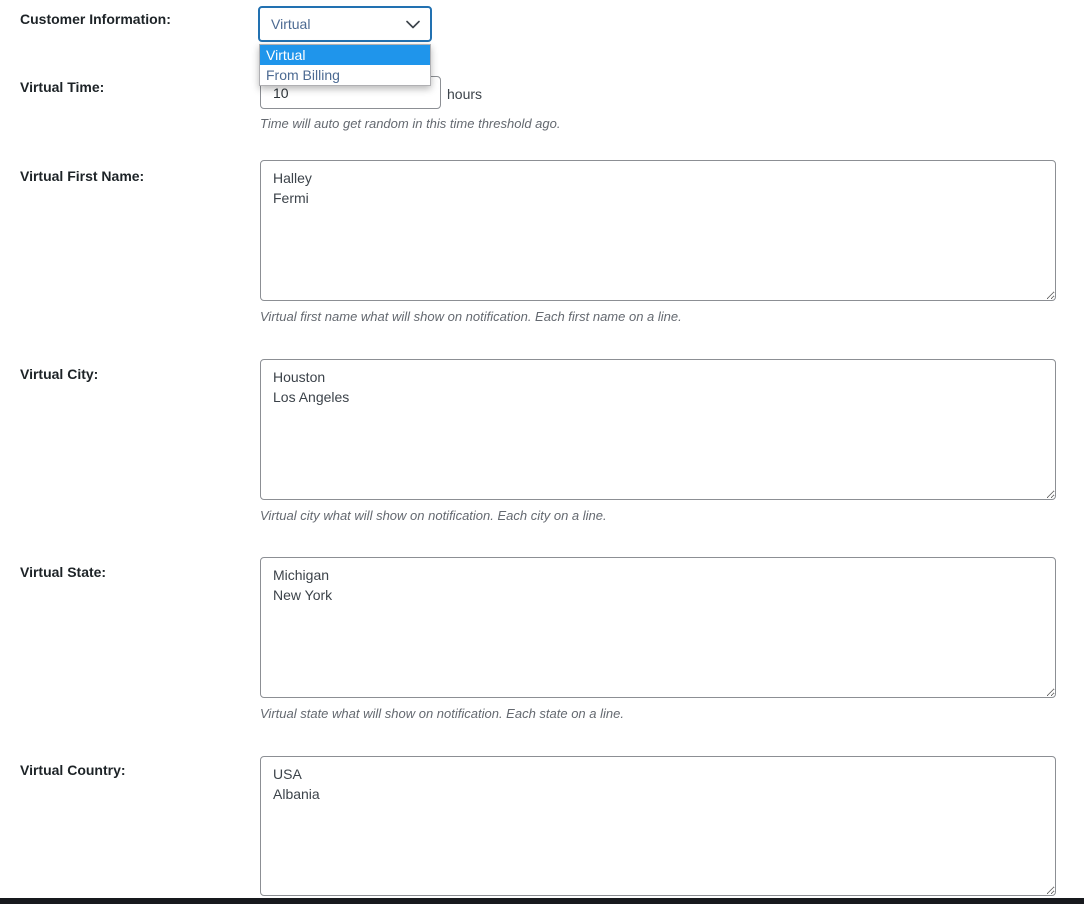  Describe the element at coordinates (465, 94) in the screenshot. I see `virtual-time-unit-label: hours` at that location.